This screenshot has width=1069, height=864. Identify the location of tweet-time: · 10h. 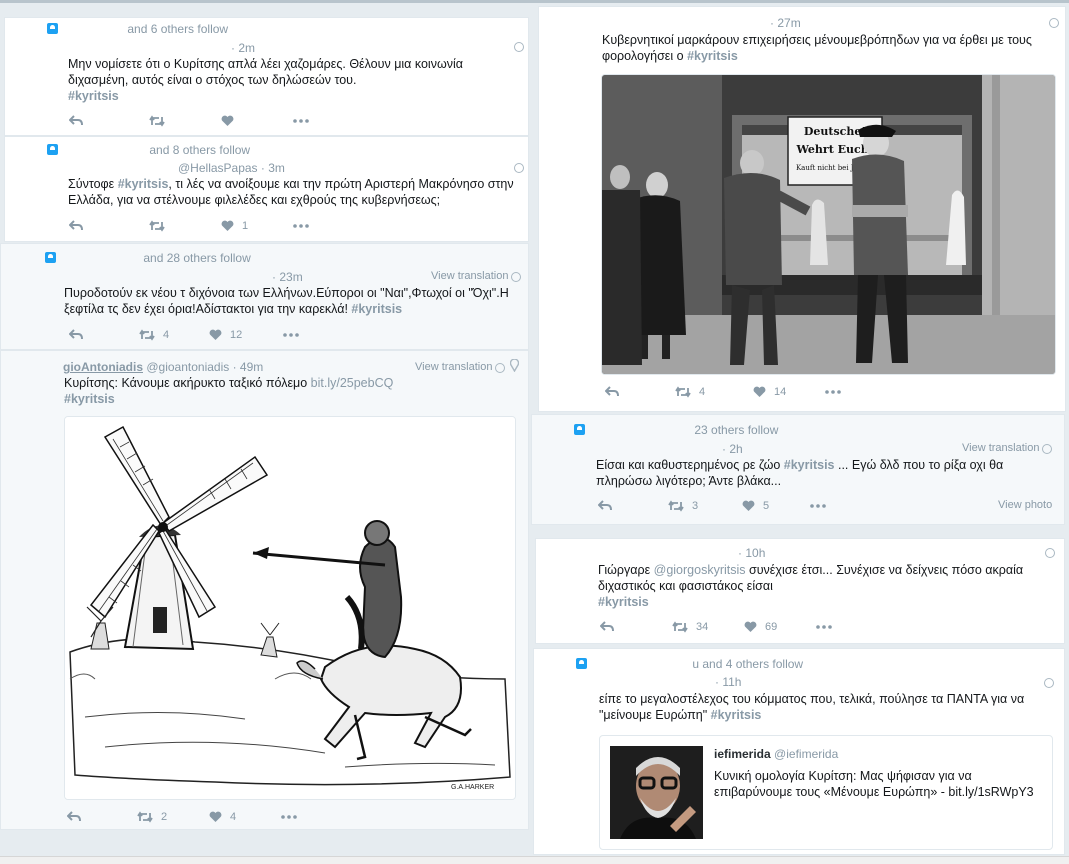
(751, 553).